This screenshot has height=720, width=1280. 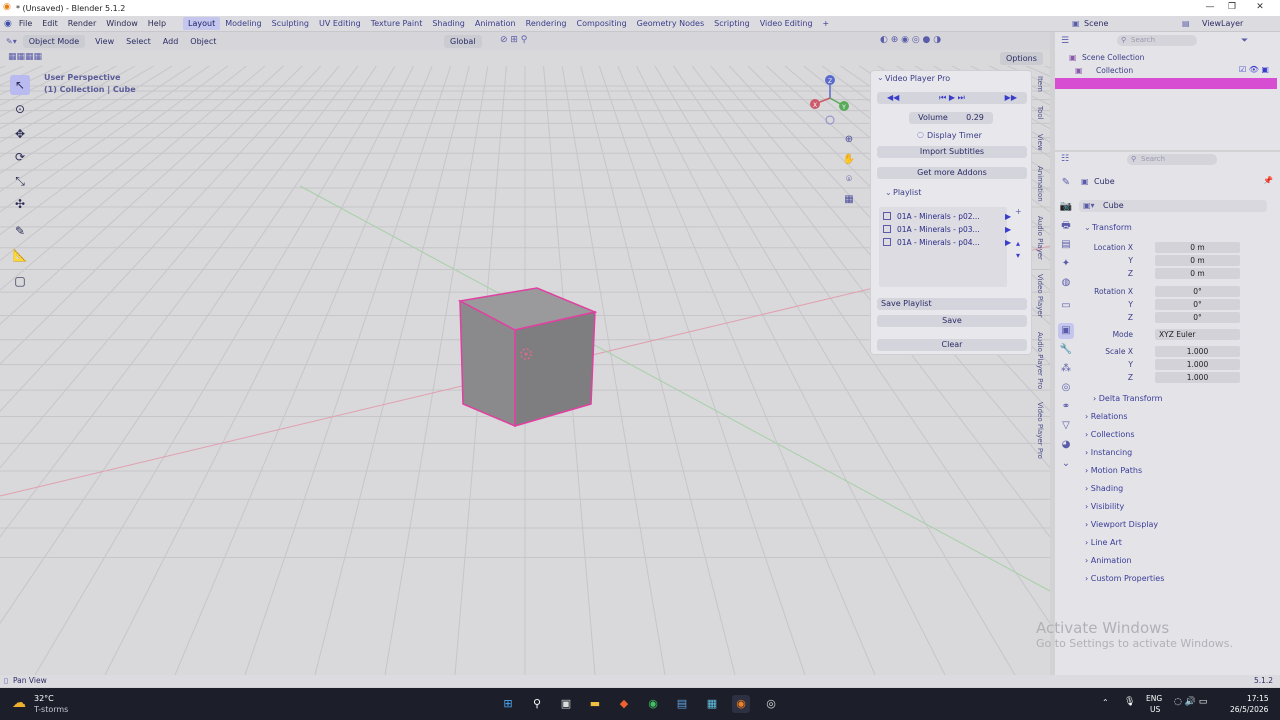 I want to click on rotation-x-field: 0°, so click(x=1197, y=291).